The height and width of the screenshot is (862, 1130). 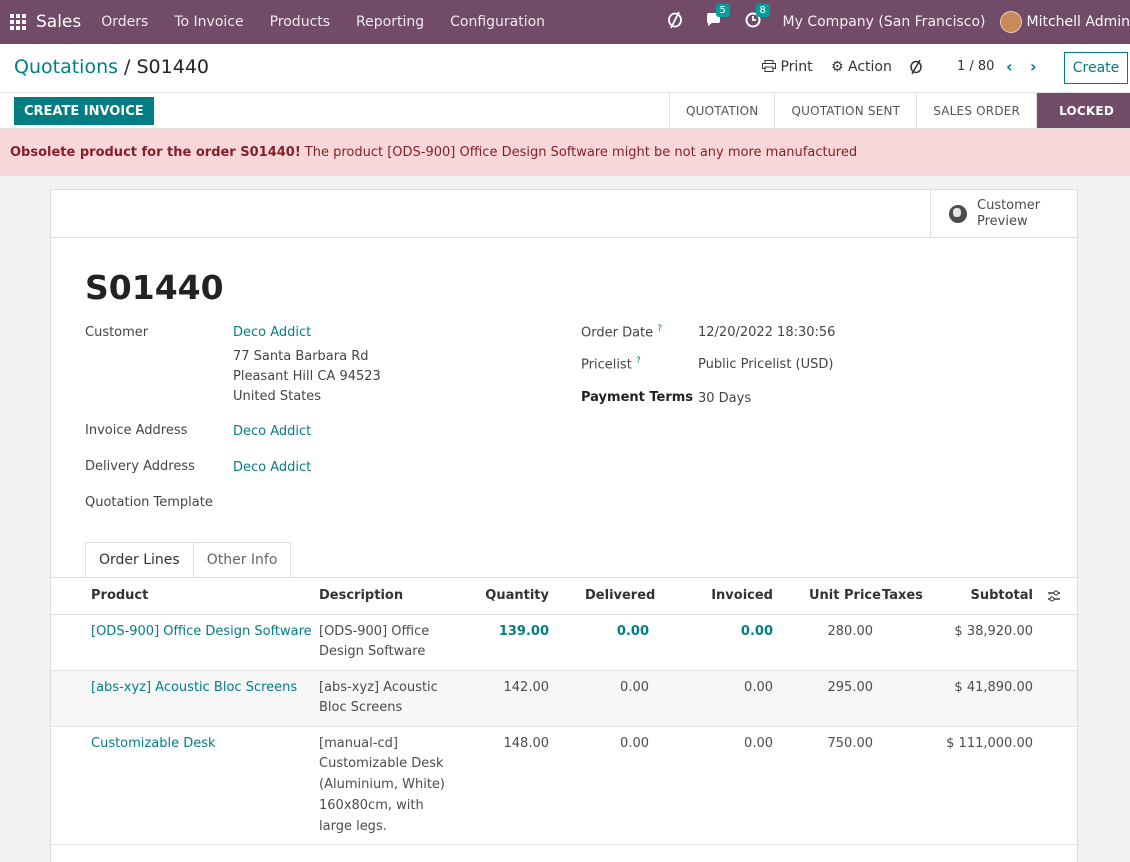 I want to click on row-unit-price: 750.00, so click(x=850, y=743).